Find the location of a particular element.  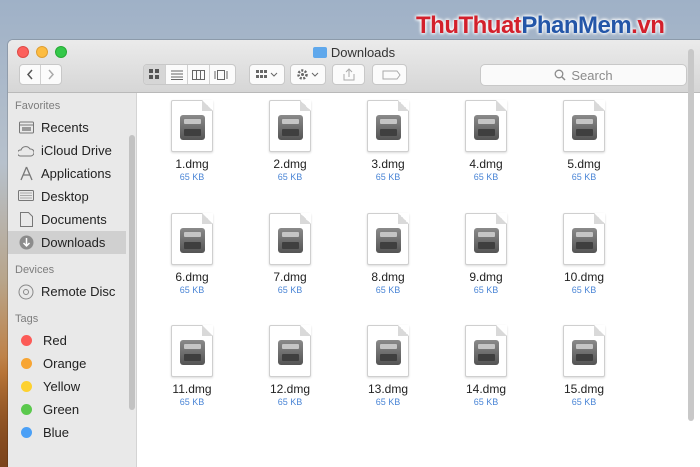

file-name: 8.dmg is located at coordinates (388, 277).